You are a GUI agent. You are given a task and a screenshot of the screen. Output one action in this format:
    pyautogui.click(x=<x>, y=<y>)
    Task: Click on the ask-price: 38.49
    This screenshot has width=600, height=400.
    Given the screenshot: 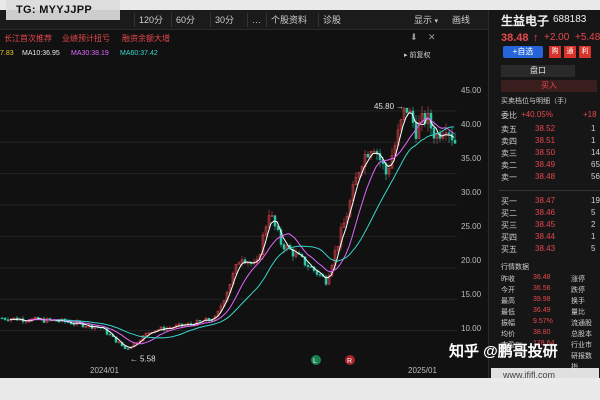 What is the action you would take?
    pyautogui.click(x=545, y=164)
    